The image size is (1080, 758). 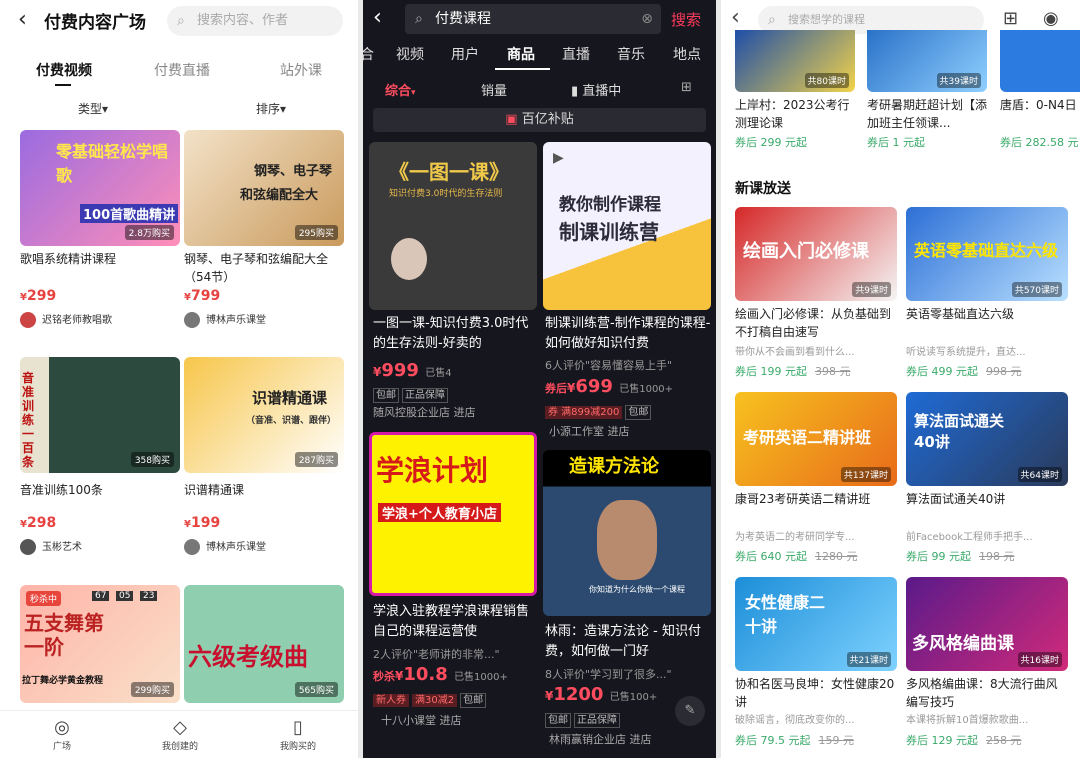 I want to click on thumbnail-banner: 五支舞第一阶, so click(x=64, y=635).